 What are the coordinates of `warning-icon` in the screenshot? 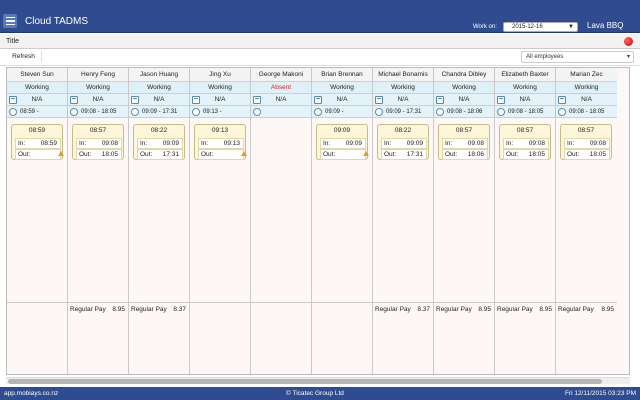 It's located at (61, 153).